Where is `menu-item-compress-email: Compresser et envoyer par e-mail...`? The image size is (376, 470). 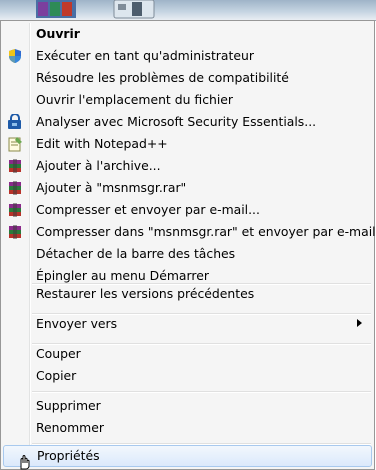 menu-item-compress-email: Compresser et envoyer par e-mail... is located at coordinates (187, 210).